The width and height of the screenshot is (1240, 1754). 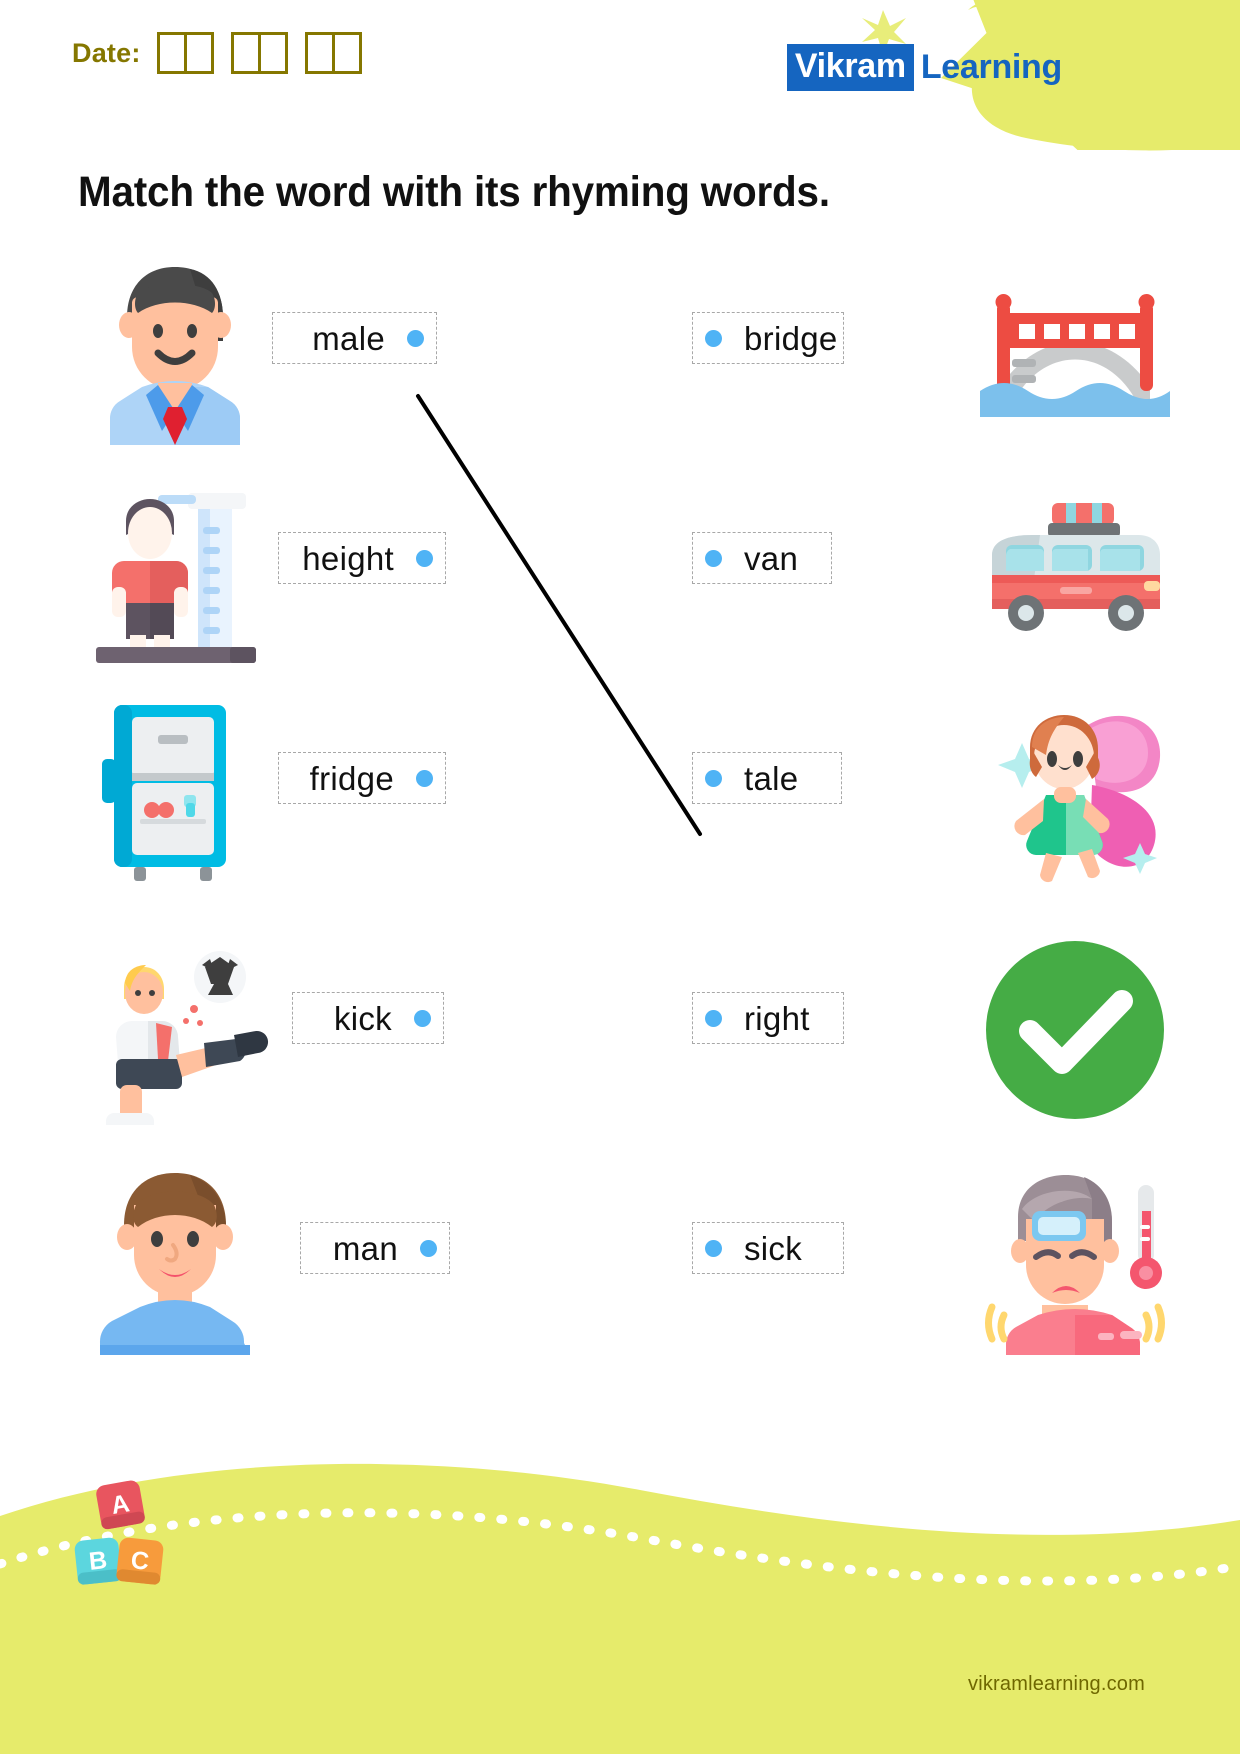 I want to click on word-label: bridge, so click(x=791, y=338).